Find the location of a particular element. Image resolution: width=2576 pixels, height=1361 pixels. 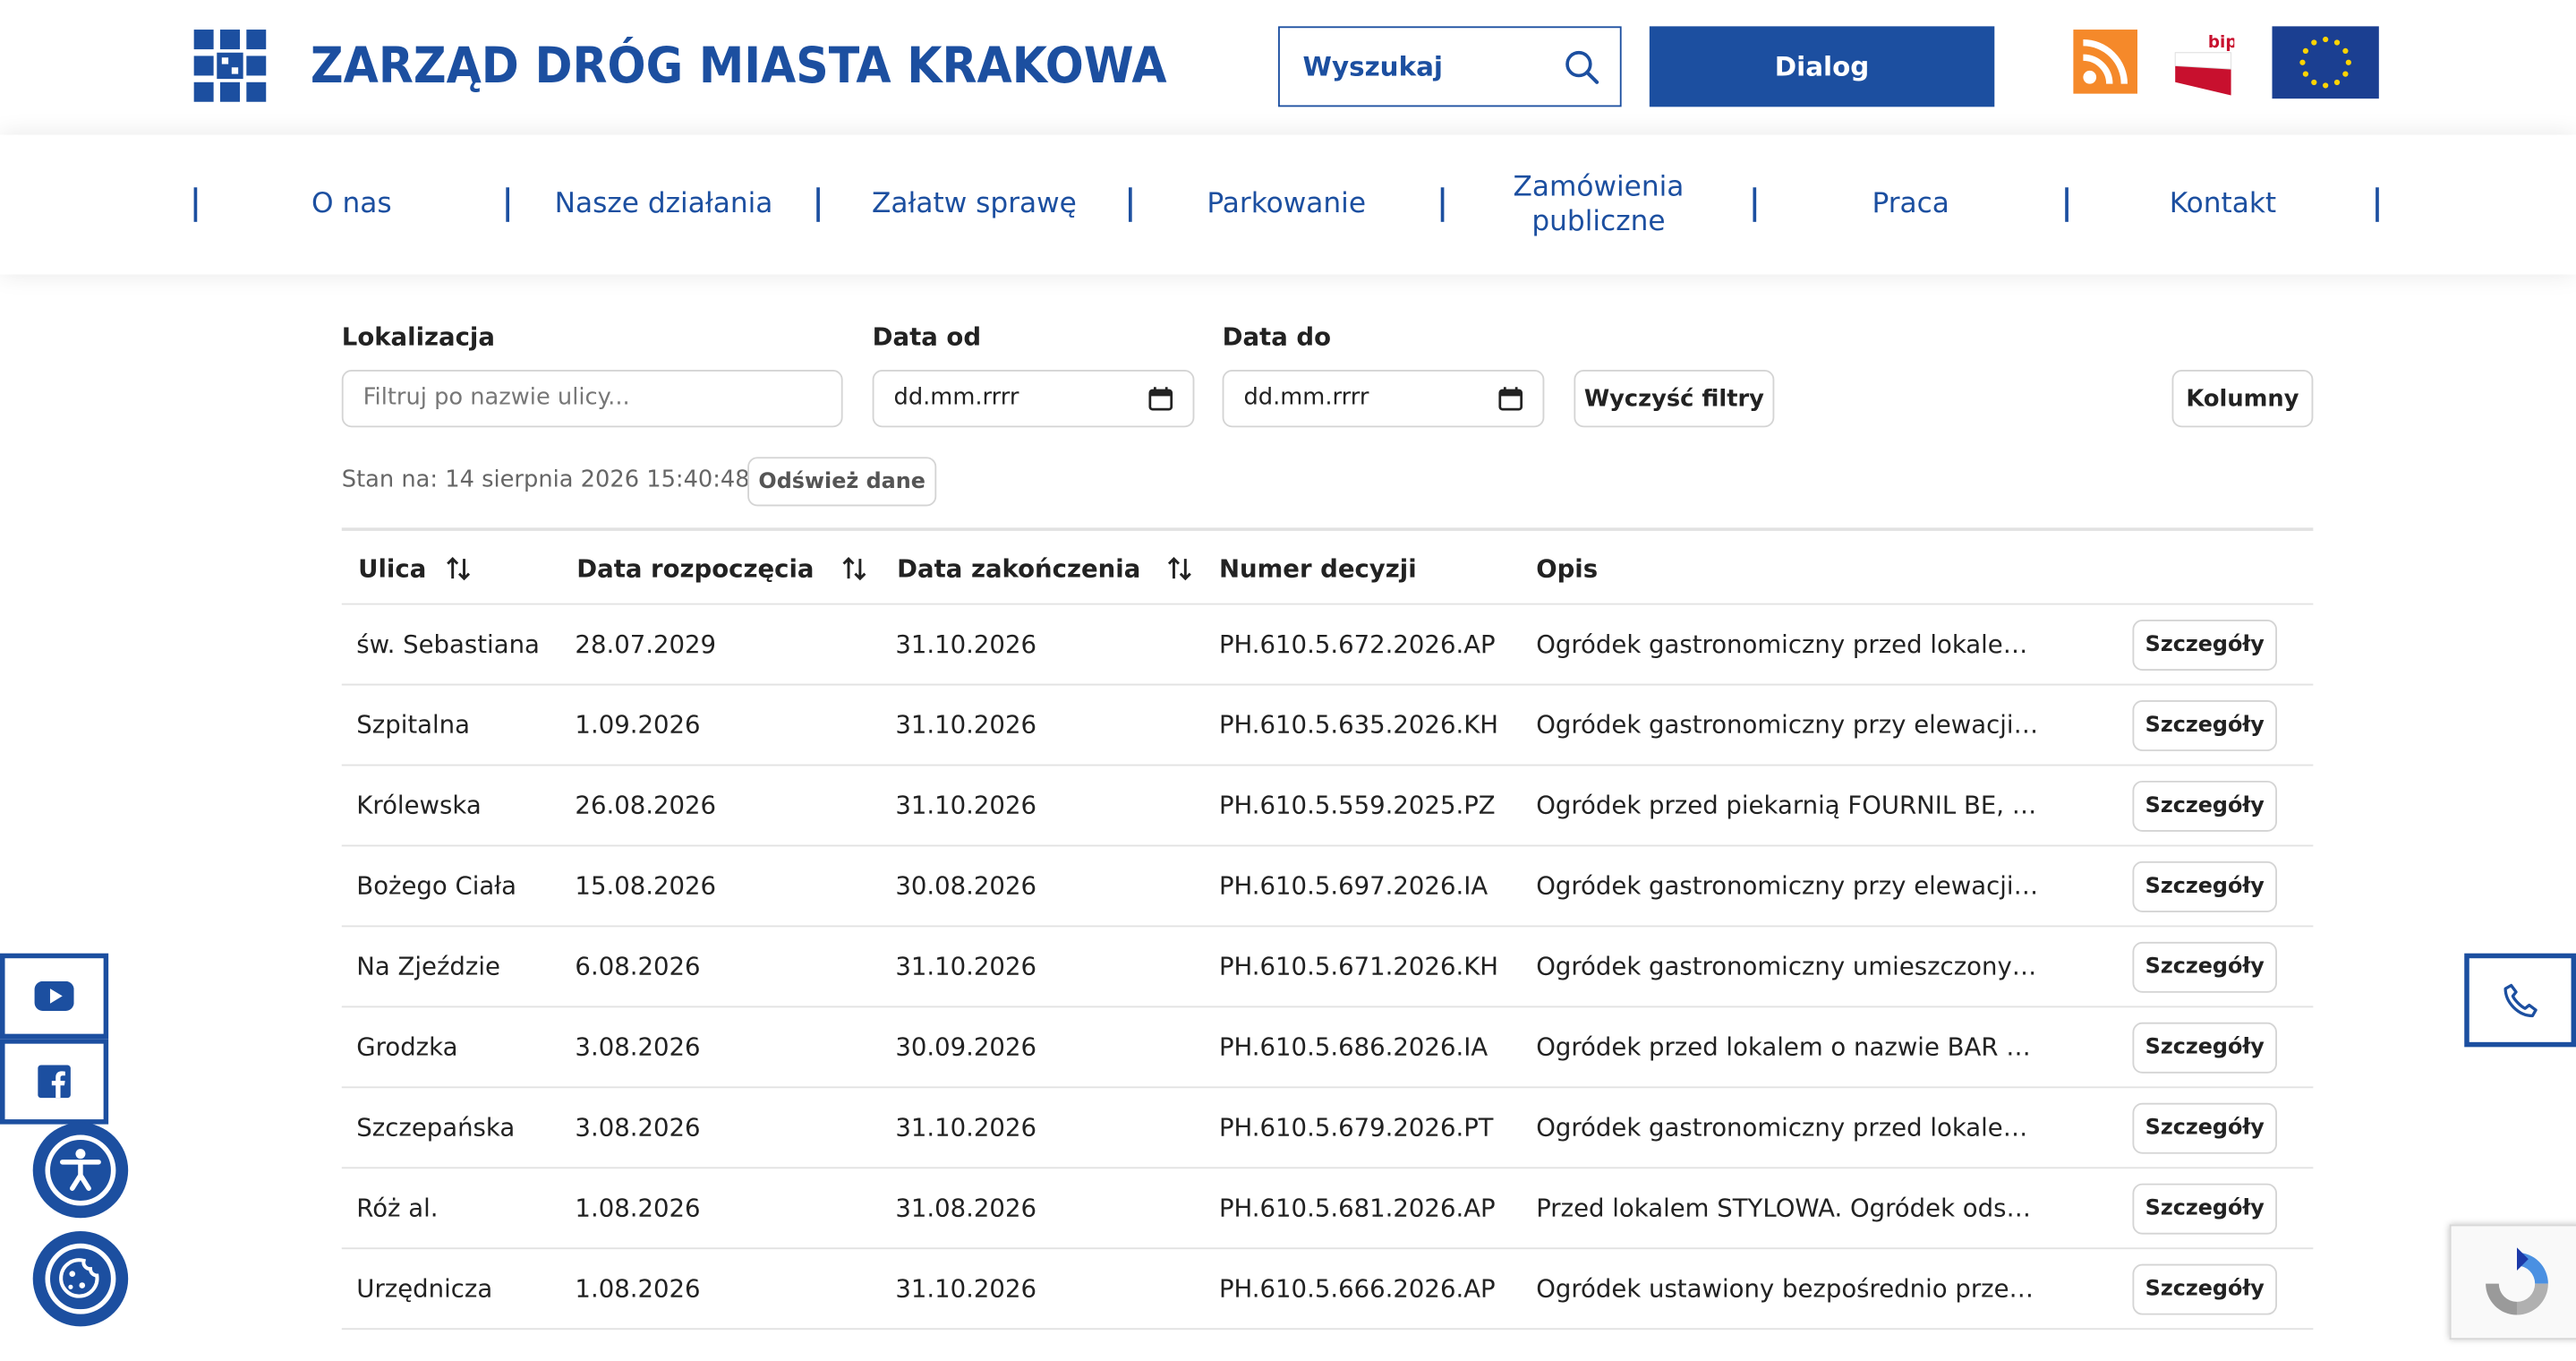

rss-icon is located at coordinates (2105, 62).